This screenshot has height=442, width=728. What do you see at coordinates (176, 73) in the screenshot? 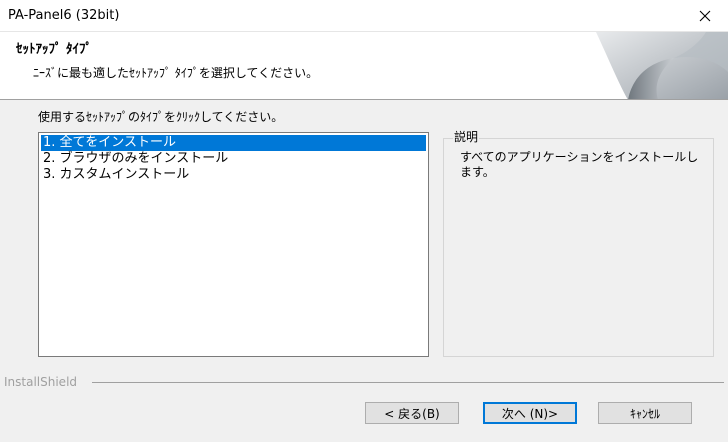
I see `header-subtitle: ﾆｰｽﾞに最も適したｾｯﾄｱｯﾌﾟ ﾀｲﾌﾟを選択してください。` at bounding box center [176, 73].